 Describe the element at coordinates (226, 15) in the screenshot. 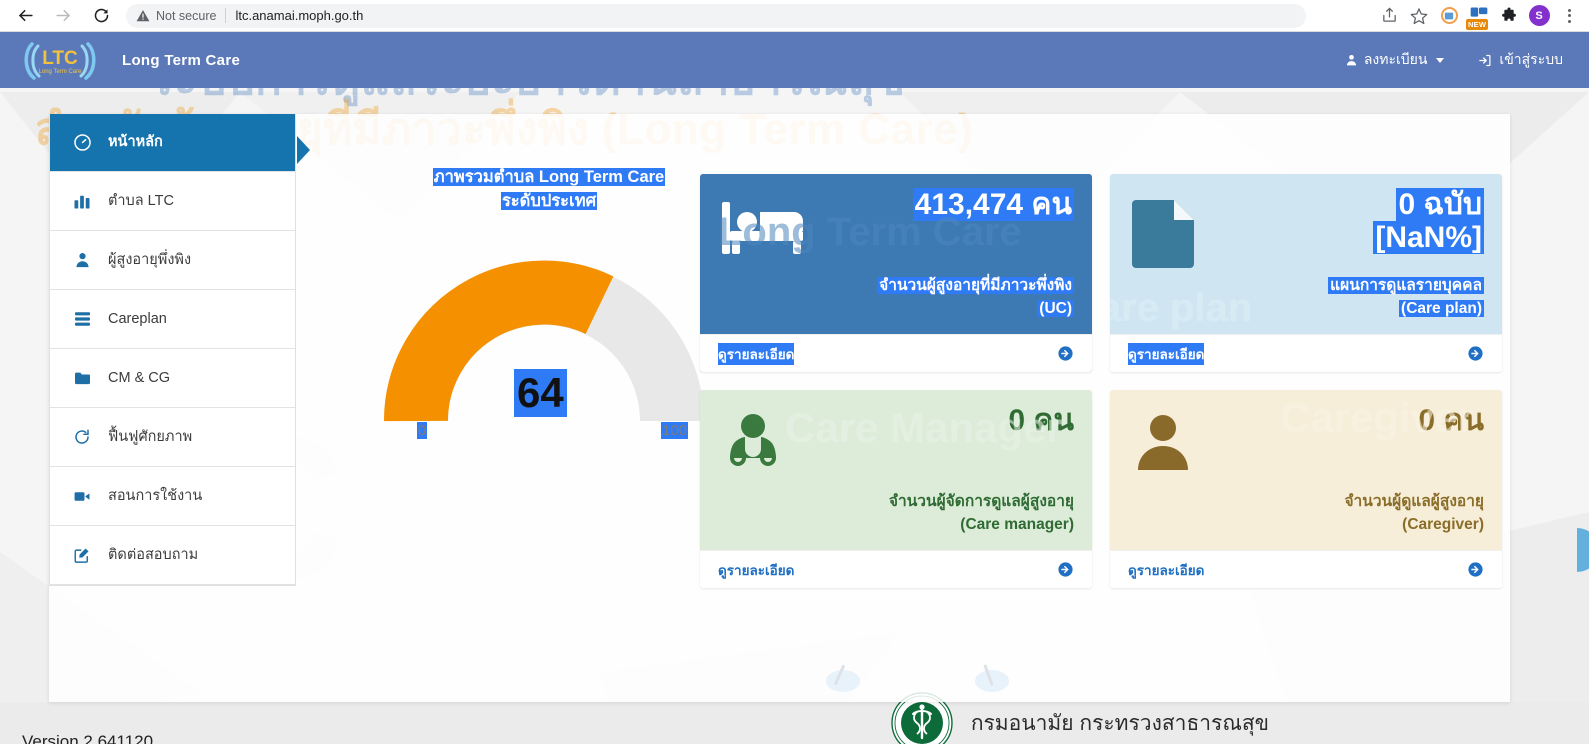

I see `omnibox-divider` at that location.